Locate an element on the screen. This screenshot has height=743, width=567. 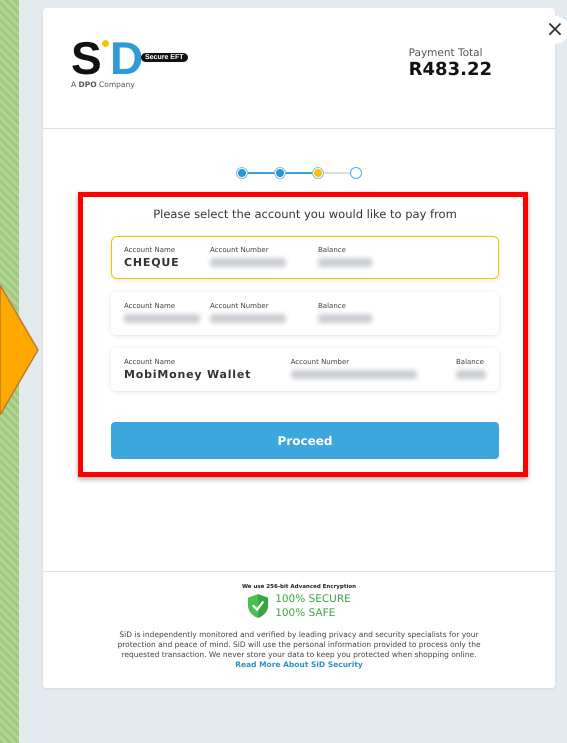
safe-label: 100% SAFE is located at coordinates (305, 613).